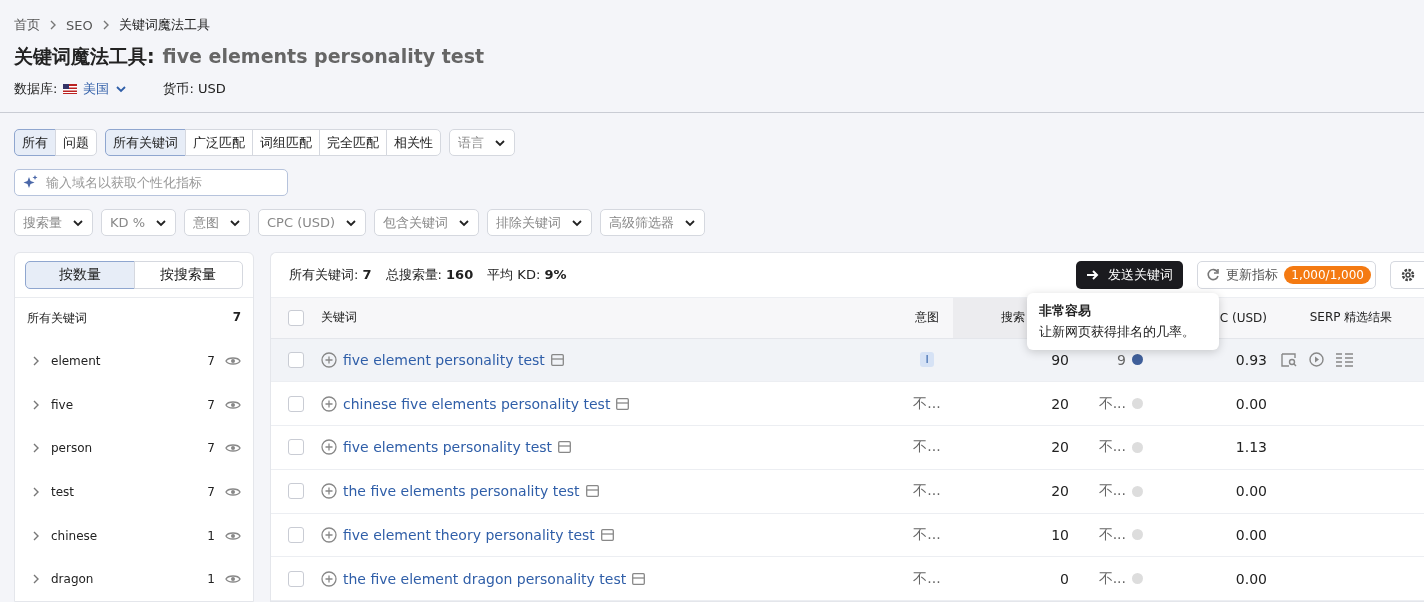 The width and height of the screenshot is (1424, 602). I want to click on group-tab: 按数量, so click(80, 275).